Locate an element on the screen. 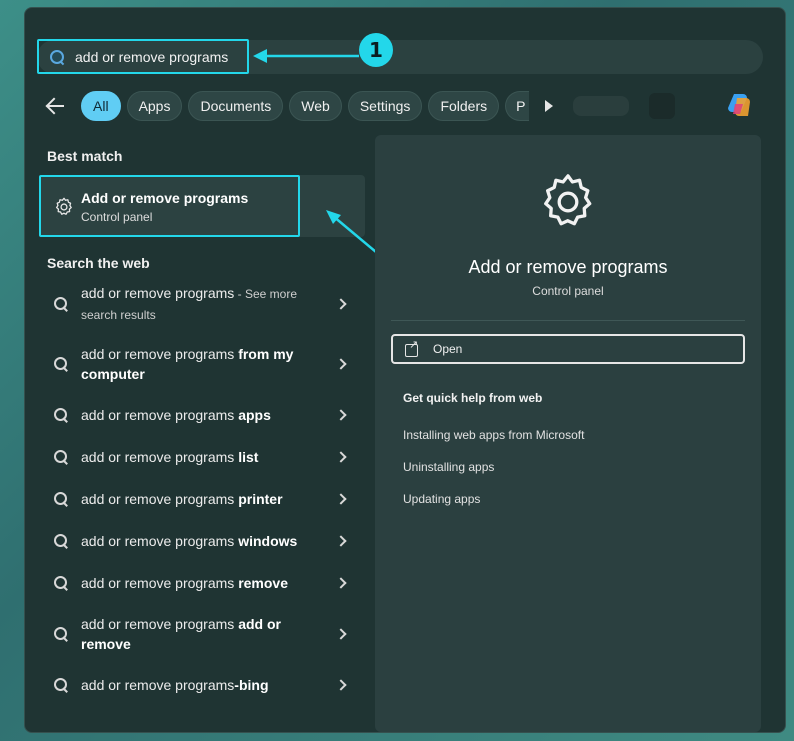  open-button-label: Open is located at coordinates (448, 349).